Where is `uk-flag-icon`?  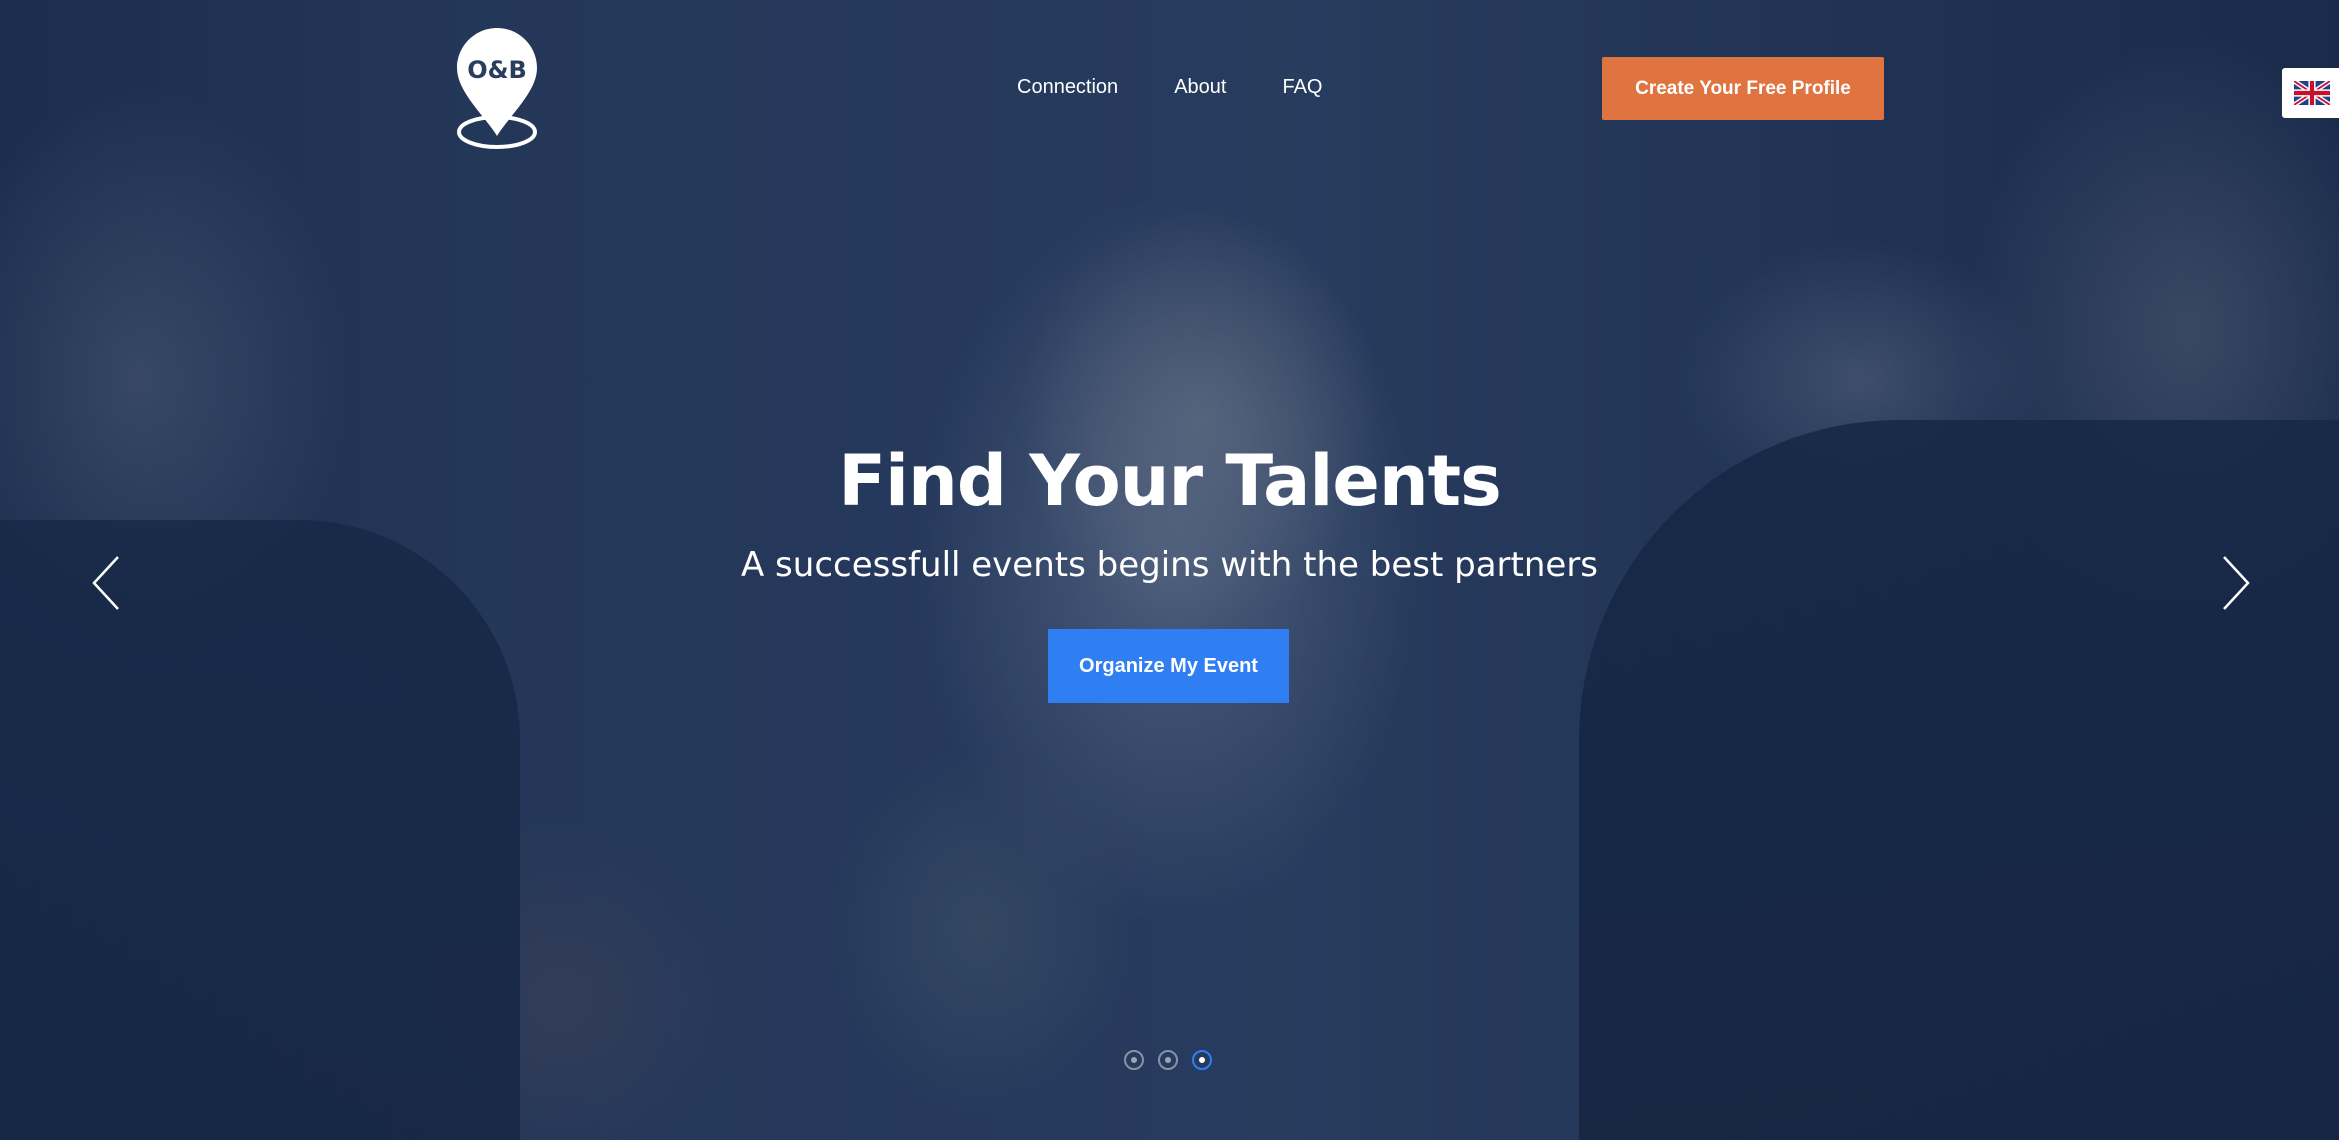 uk-flag-icon is located at coordinates (2312, 93).